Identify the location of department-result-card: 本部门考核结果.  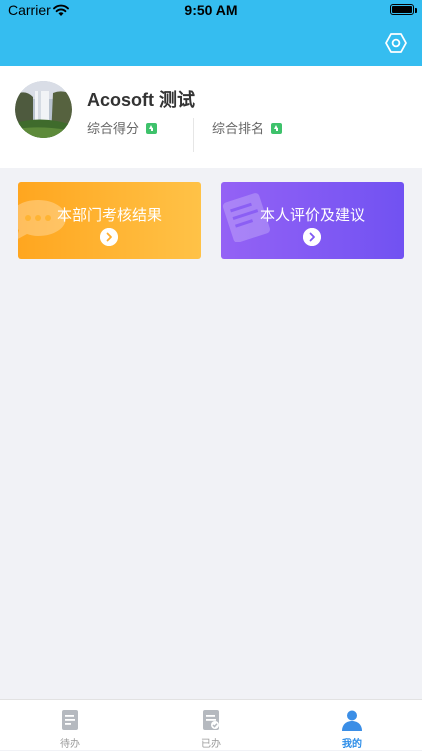
(109, 220).